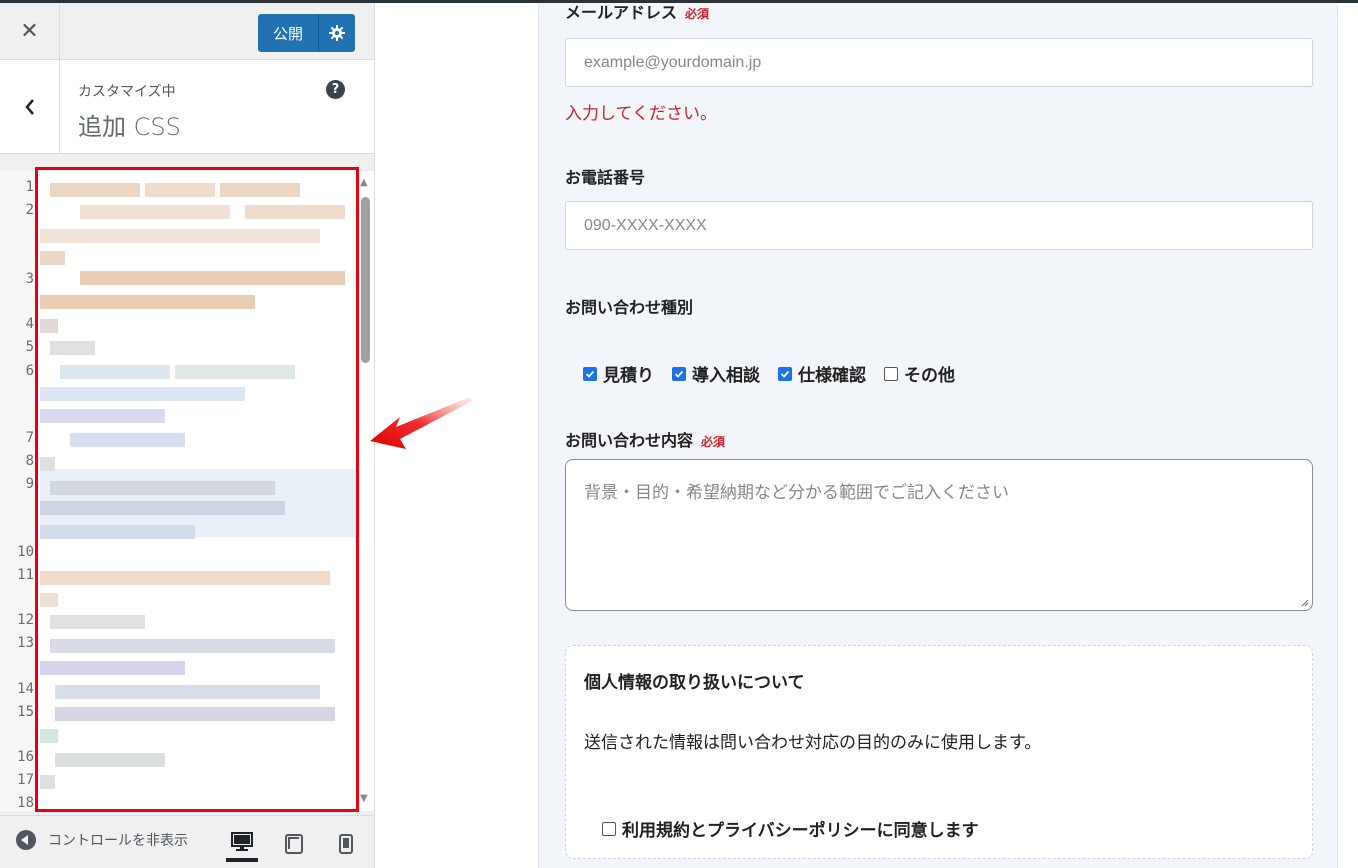 The image size is (1358, 868). I want to click on checkbox-label: 導入相談, so click(726, 376).